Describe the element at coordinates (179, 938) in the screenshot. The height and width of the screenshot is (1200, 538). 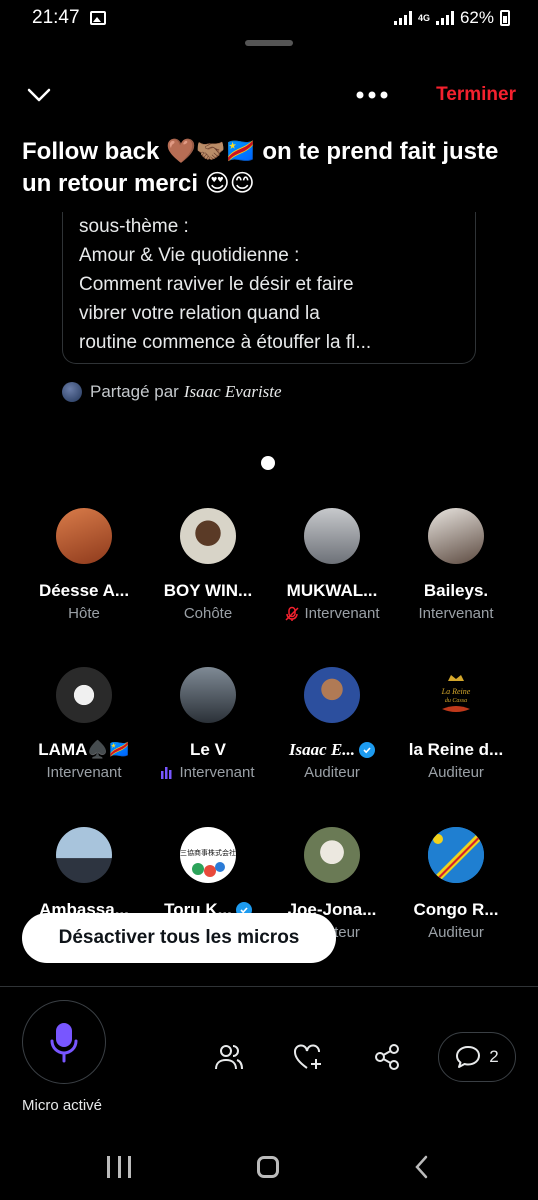
I see `mute-all-button: Désactiver tous les micros` at that location.